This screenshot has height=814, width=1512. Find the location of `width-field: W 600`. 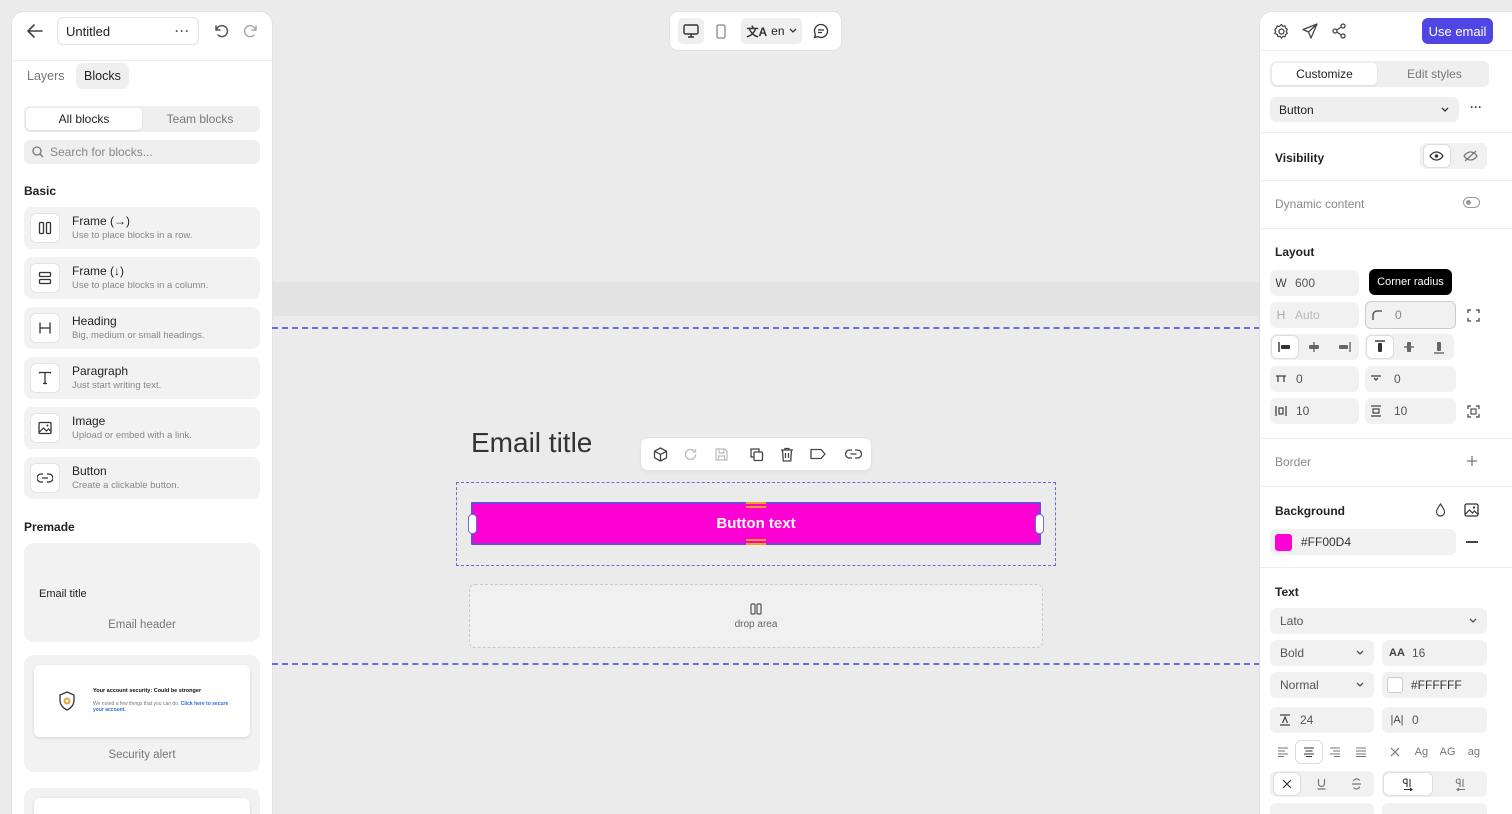

width-field: W 600 is located at coordinates (1314, 283).